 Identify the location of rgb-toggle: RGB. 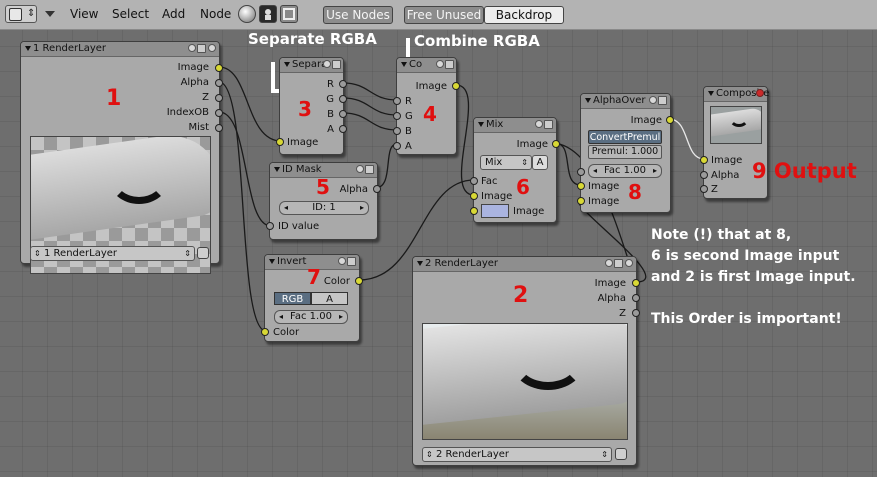
(292, 298).